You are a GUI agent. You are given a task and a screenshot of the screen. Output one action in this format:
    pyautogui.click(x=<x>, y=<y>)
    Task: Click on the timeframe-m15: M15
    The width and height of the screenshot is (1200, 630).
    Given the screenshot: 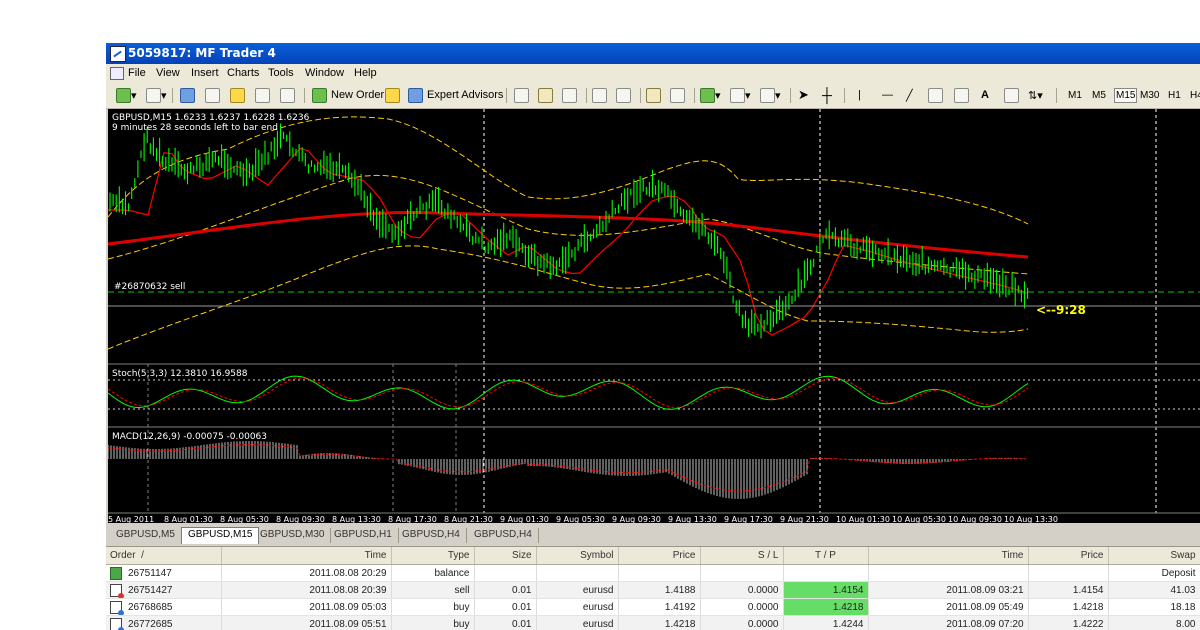 What is the action you would take?
    pyautogui.click(x=1126, y=95)
    